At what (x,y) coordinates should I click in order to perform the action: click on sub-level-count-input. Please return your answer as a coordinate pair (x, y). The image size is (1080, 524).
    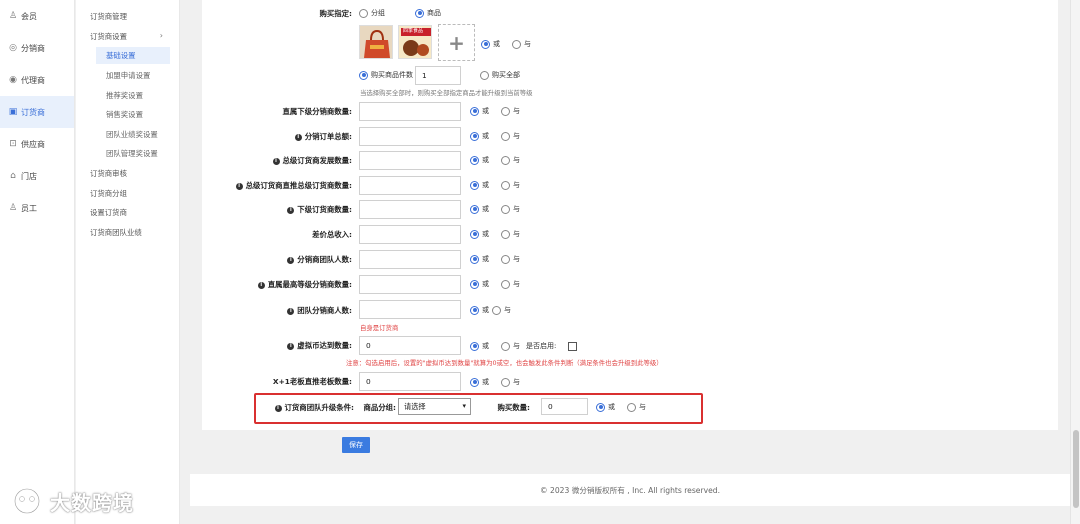
    Looking at the image, I should click on (410, 209).